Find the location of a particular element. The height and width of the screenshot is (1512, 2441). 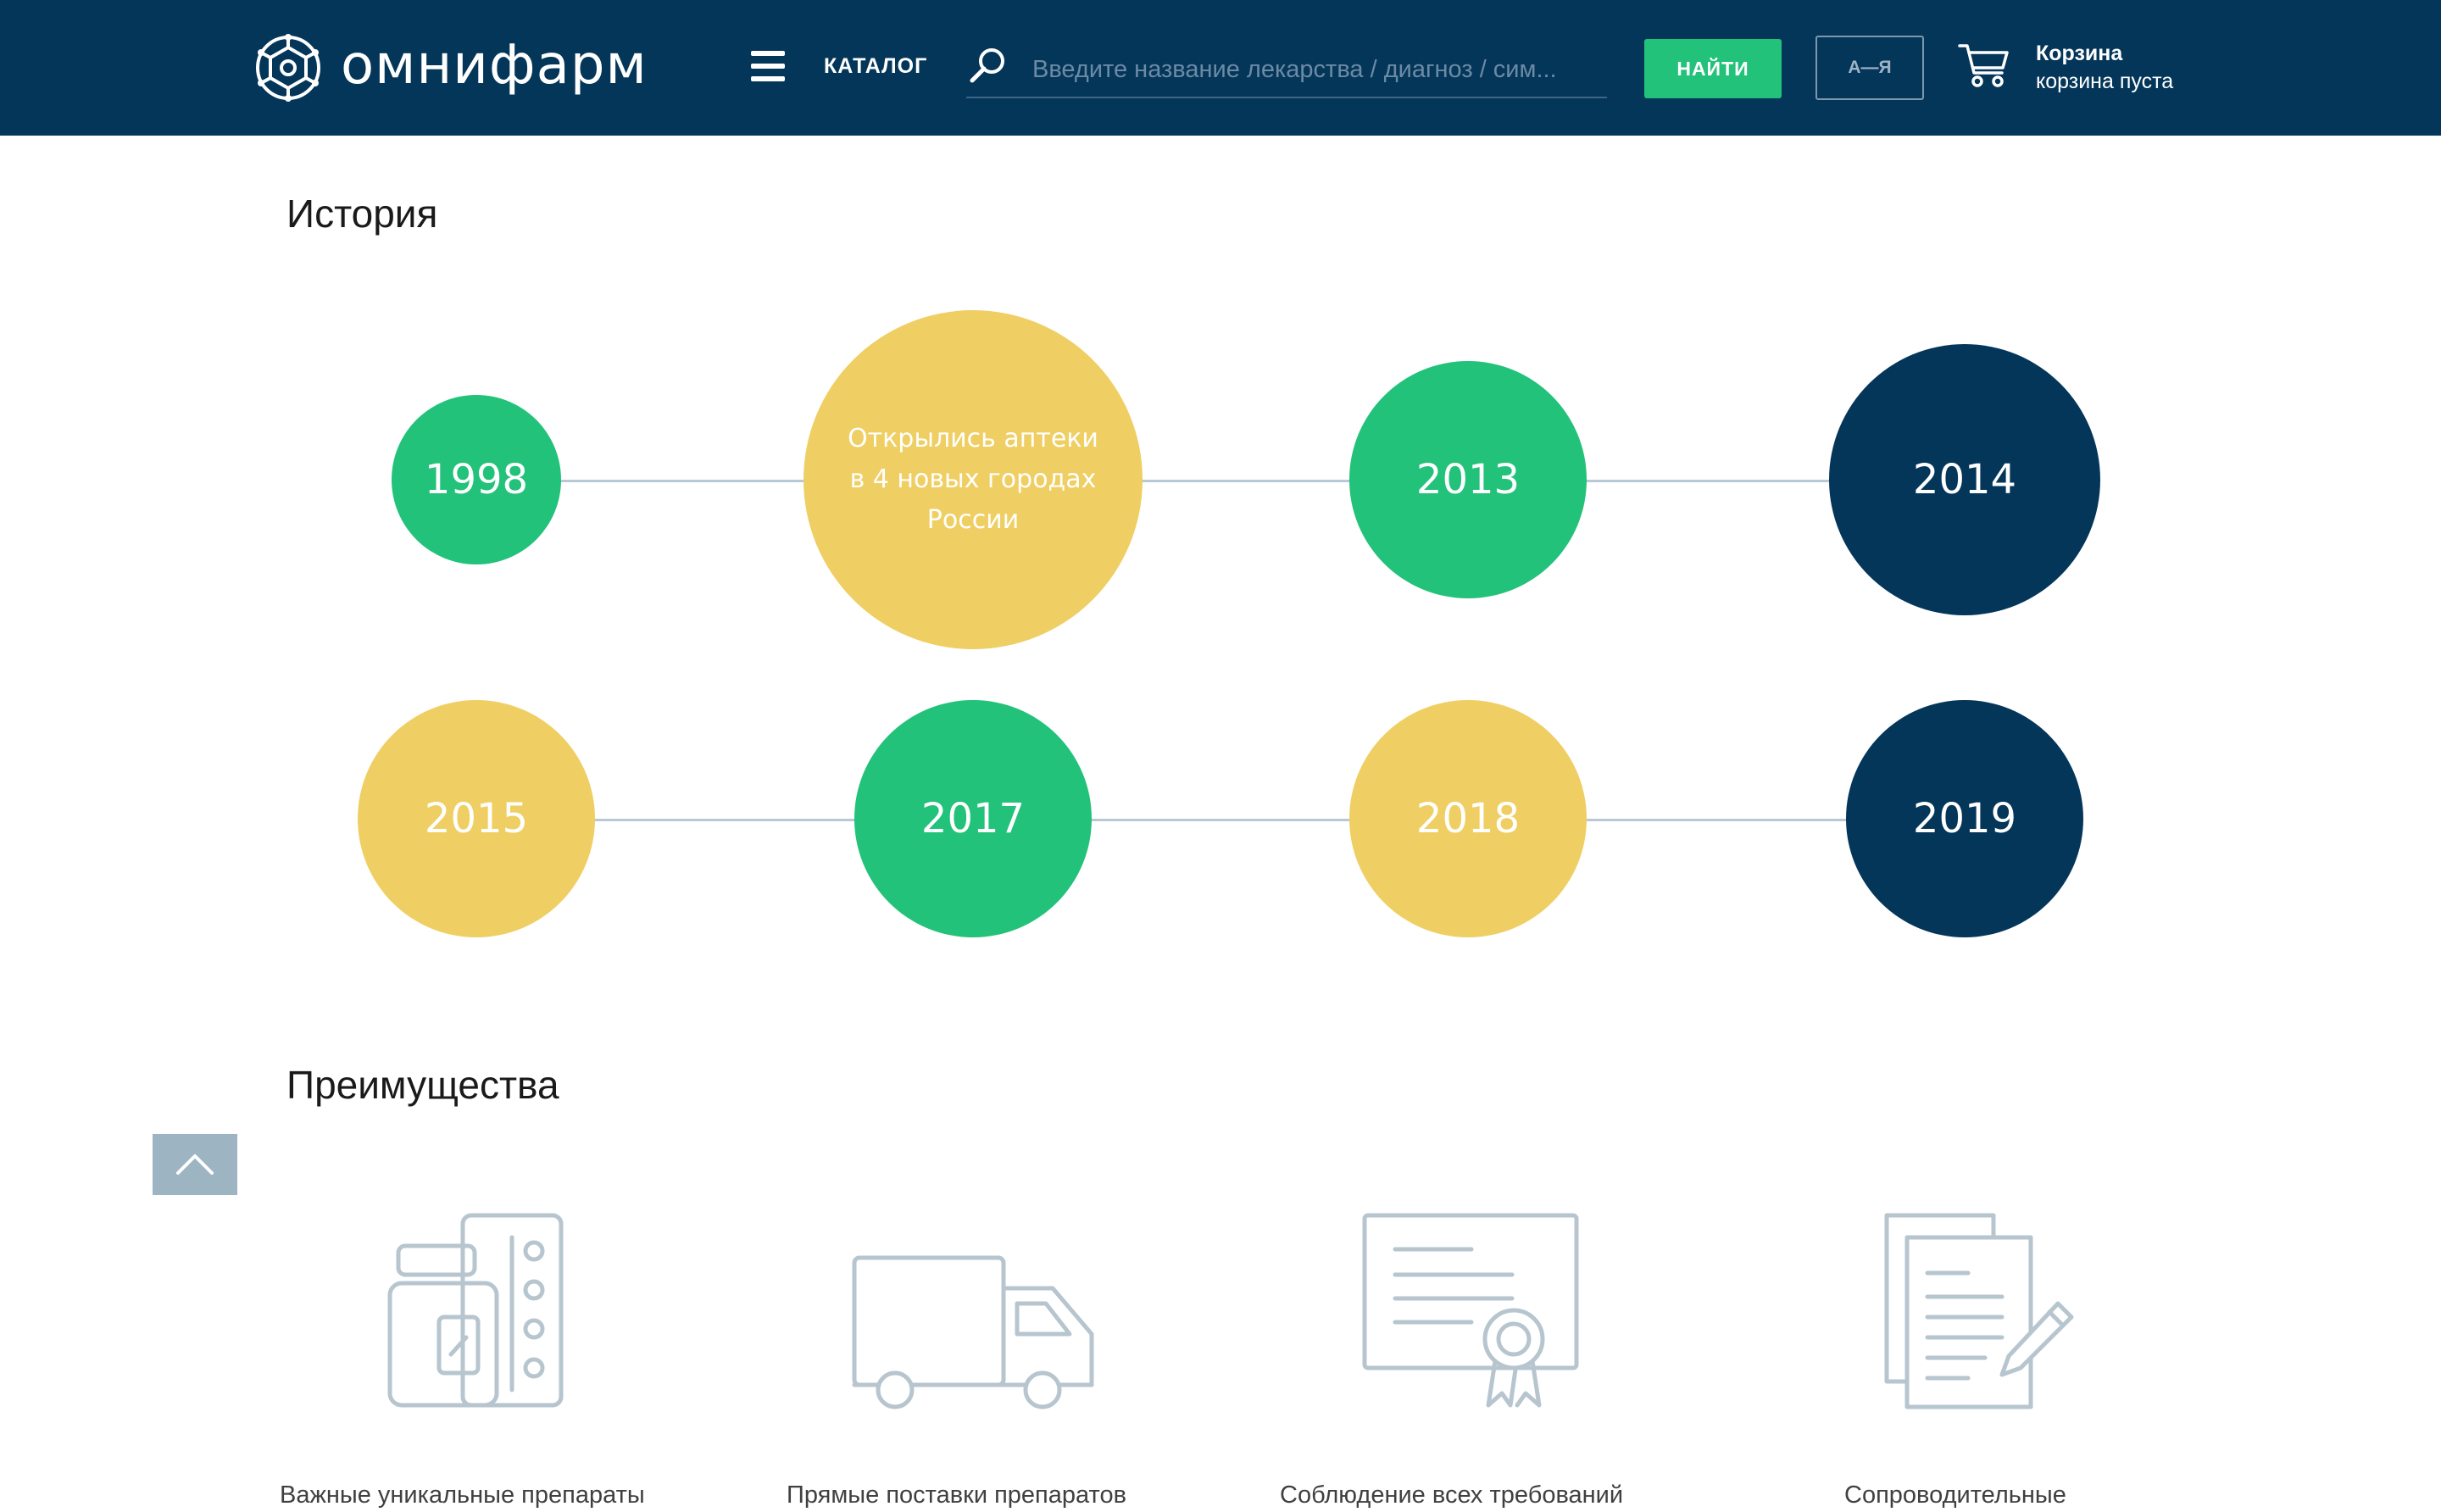

timeline-connector is located at coordinates (1220, 820).